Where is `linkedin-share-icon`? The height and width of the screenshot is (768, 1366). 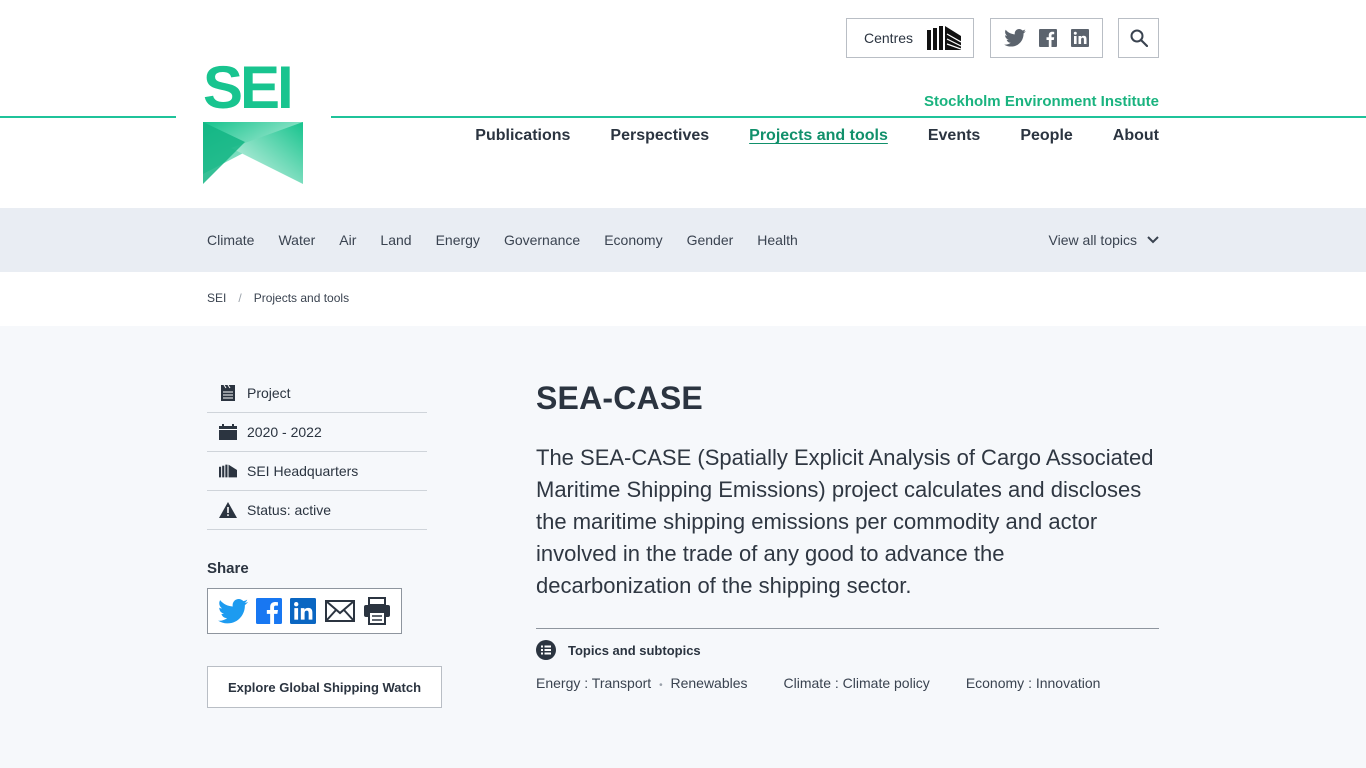
linkedin-share-icon is located at coordinates (303, 611).